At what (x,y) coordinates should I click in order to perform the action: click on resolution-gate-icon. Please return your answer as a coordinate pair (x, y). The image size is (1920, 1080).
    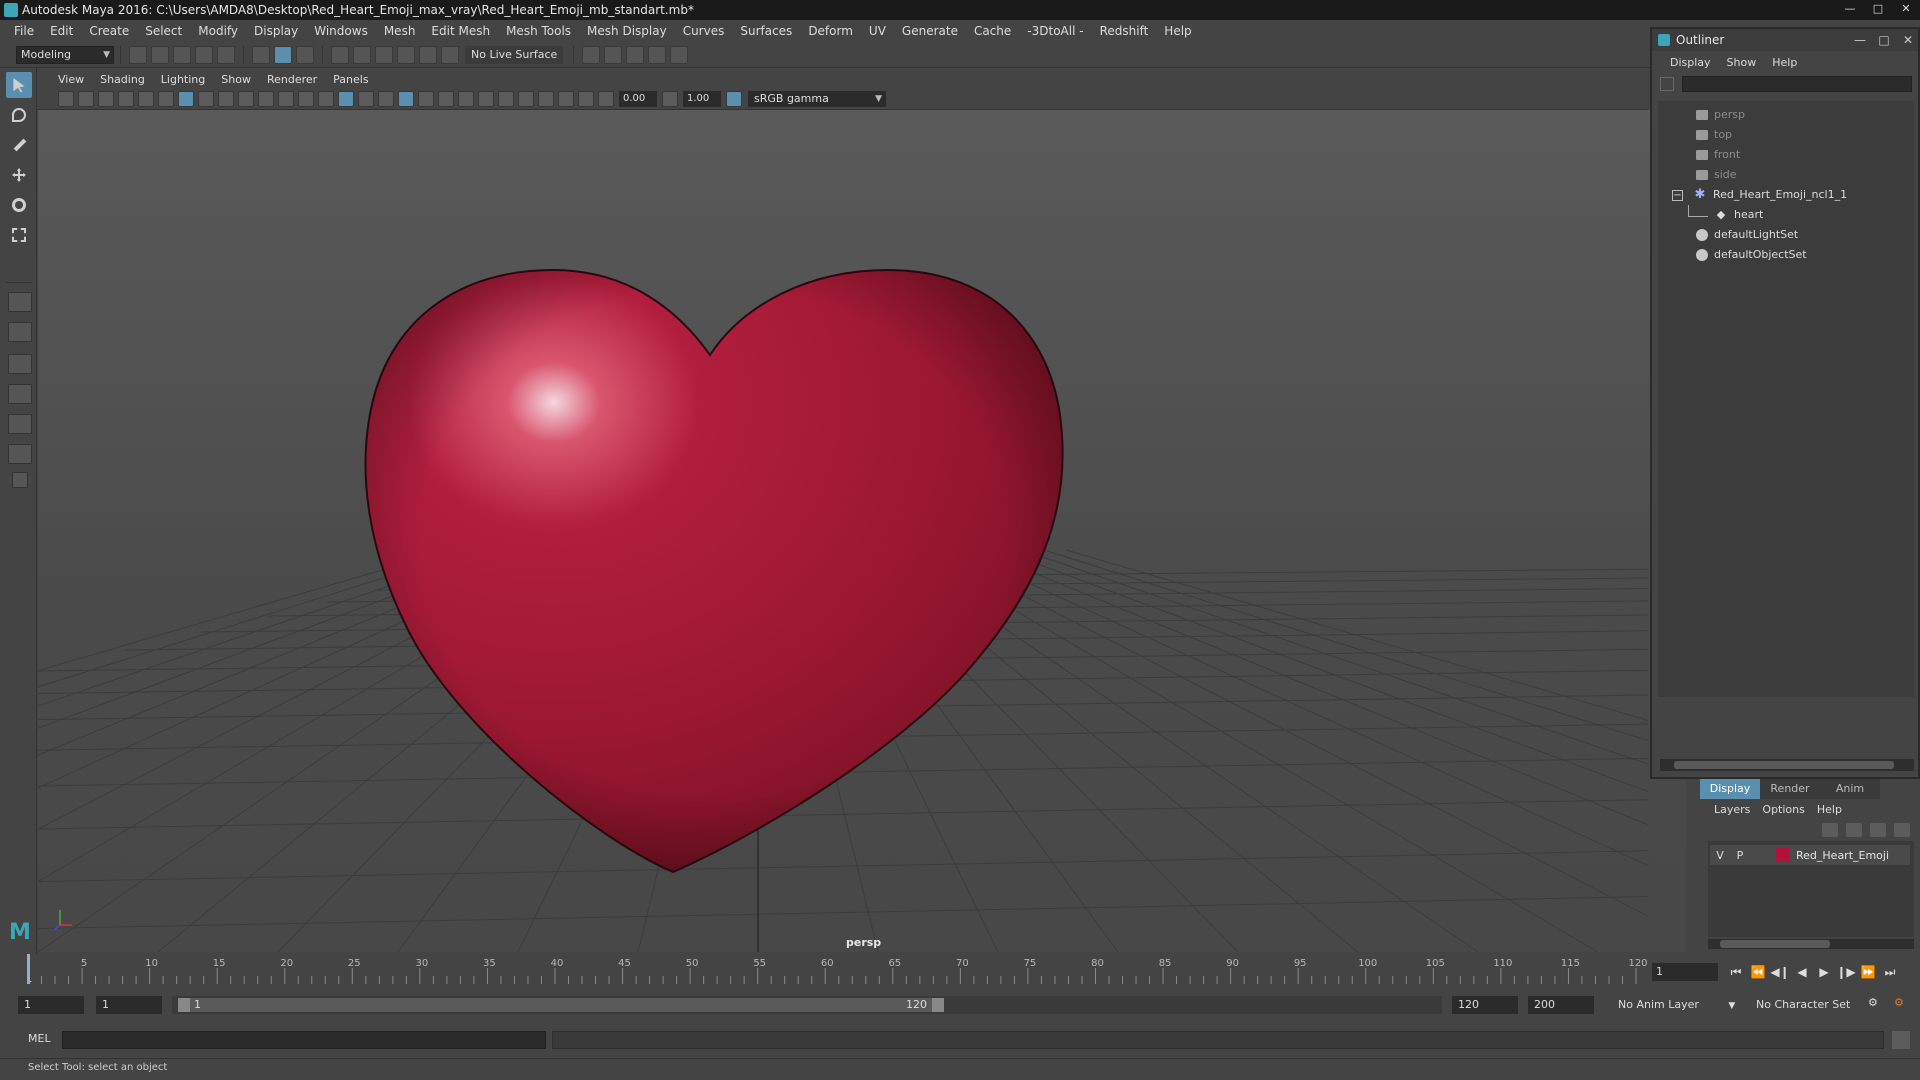
    Looking at the image, I should click on (226, 98).